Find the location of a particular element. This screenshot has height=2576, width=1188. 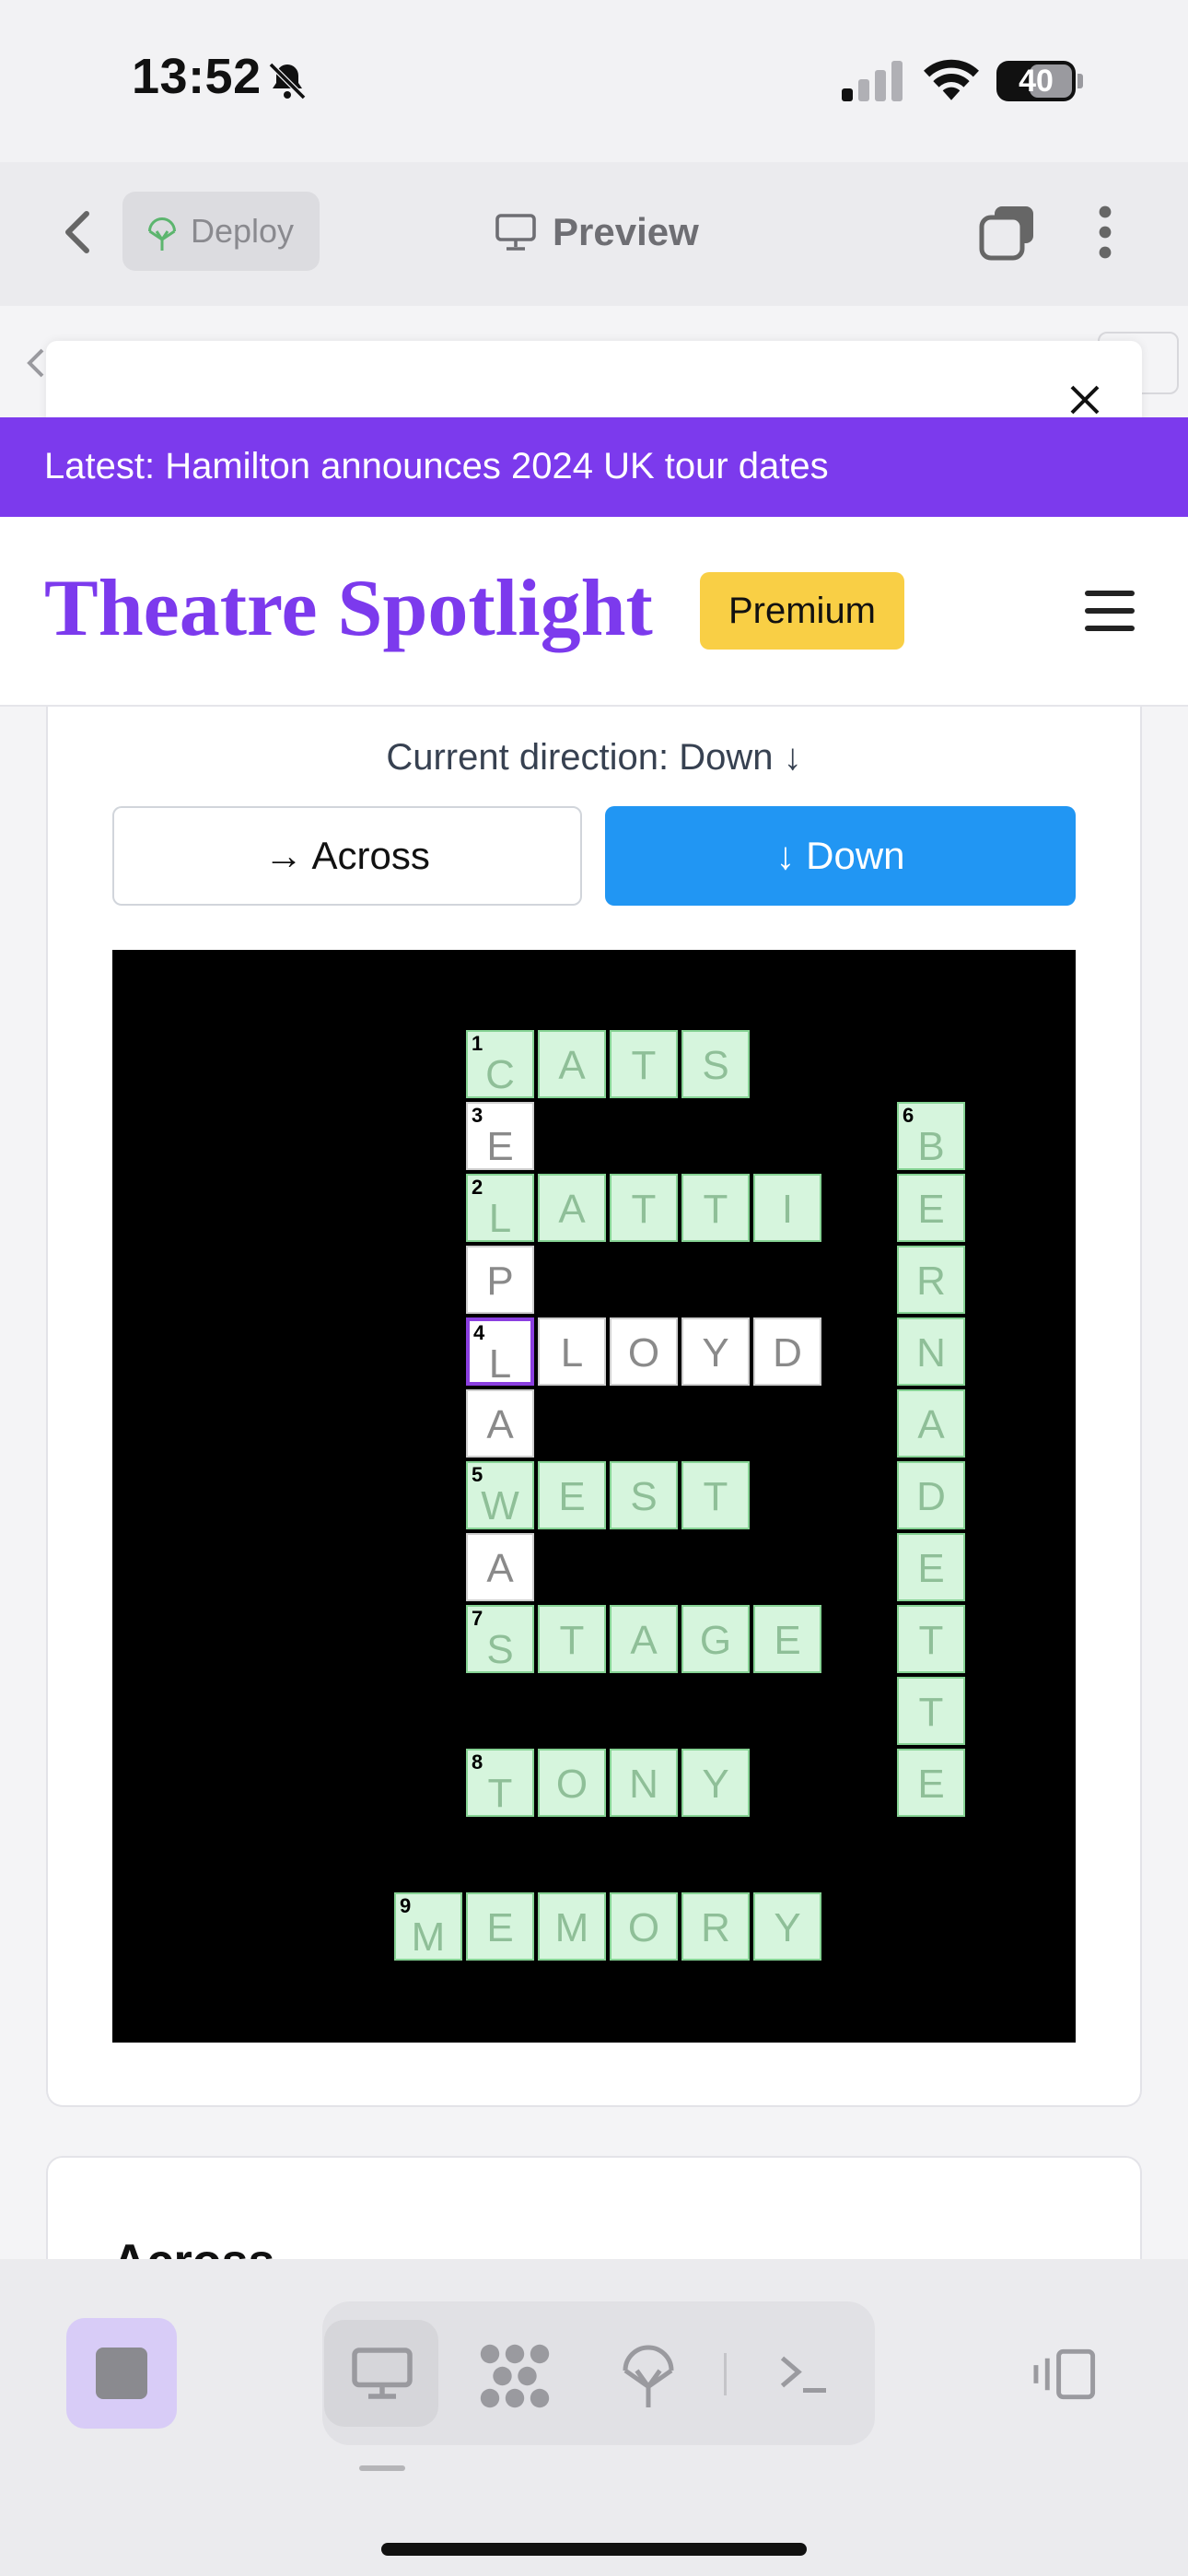

panel-toggle-icon is located at coordinates (1065, 2374).